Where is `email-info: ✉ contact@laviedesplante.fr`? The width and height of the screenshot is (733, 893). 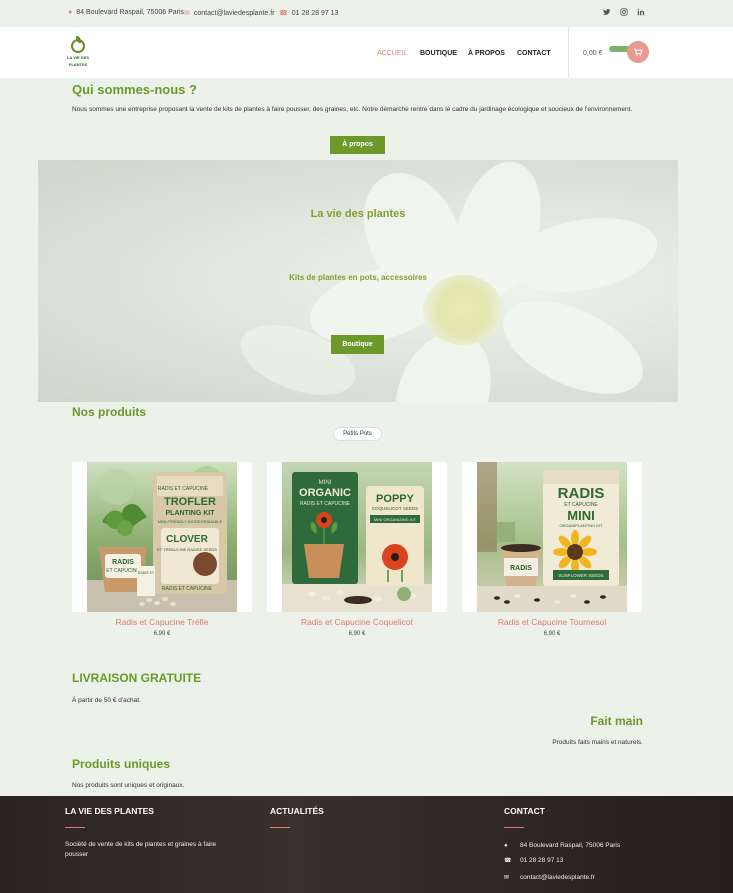
email-info: ✉ contact@laviedesplante.fr is located at coordinates (229, 13).